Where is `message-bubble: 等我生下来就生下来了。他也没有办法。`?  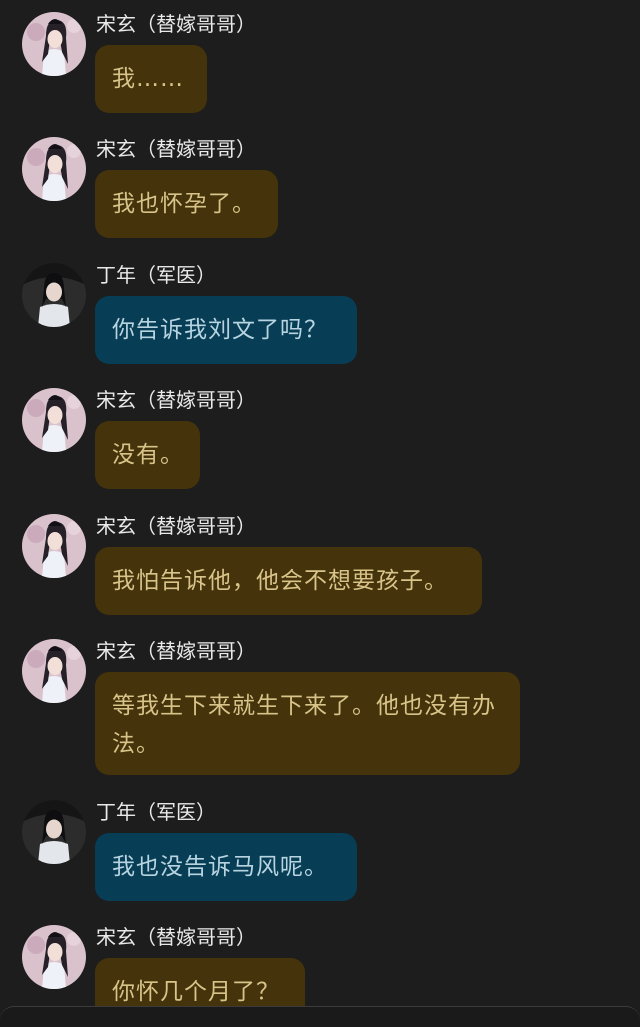 message-bubble: 等我生下来就生下来了。他也没有办法。 is located at coordinates (307, 723).